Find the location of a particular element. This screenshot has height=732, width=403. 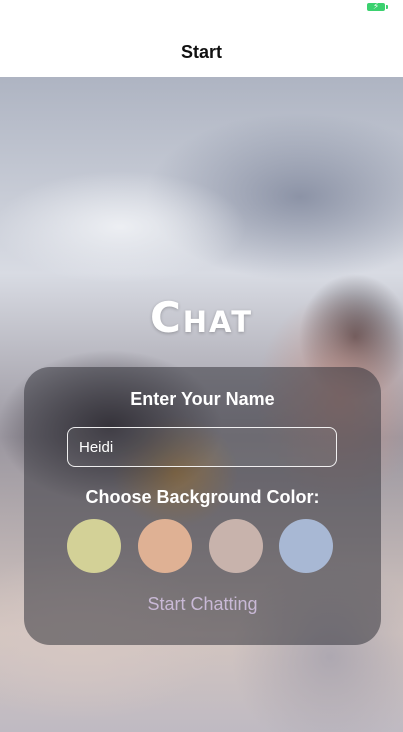

navigation-bar: Start is located at coordinates (201, 48).